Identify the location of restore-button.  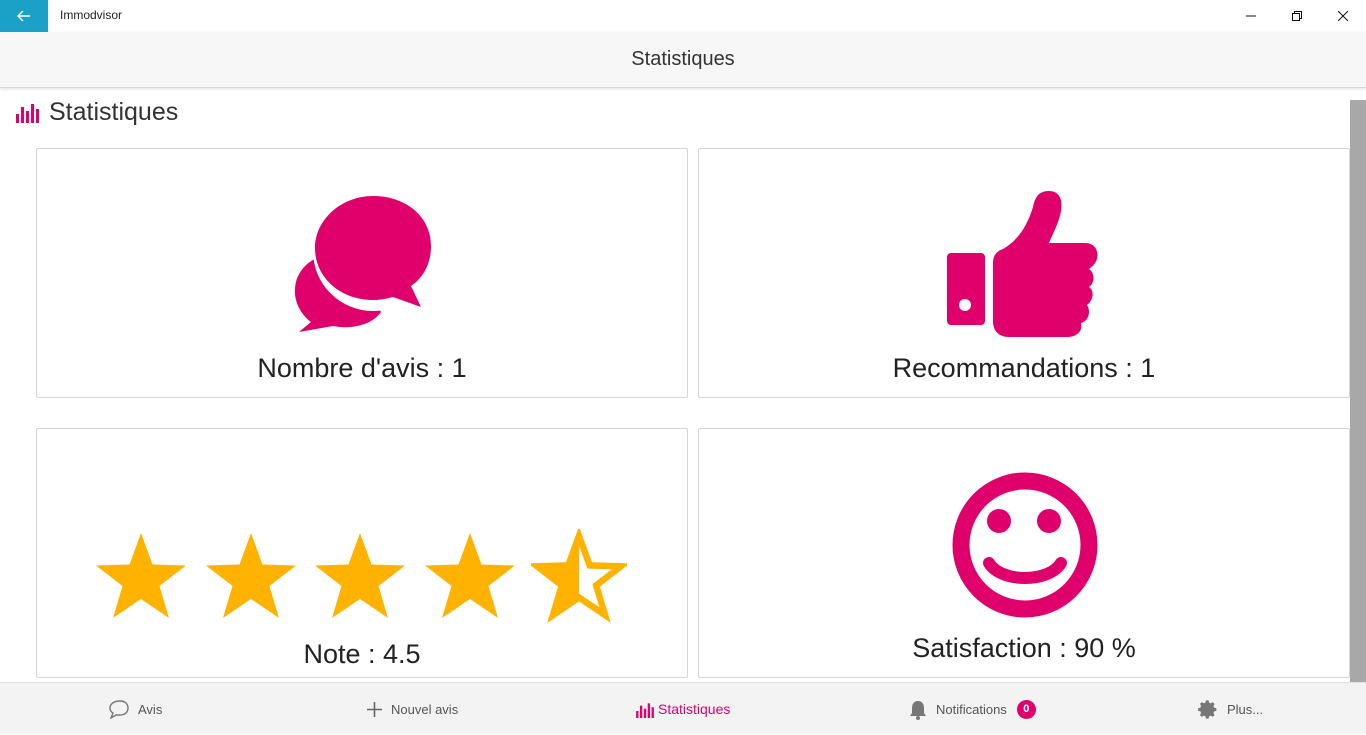
(1297, 16).